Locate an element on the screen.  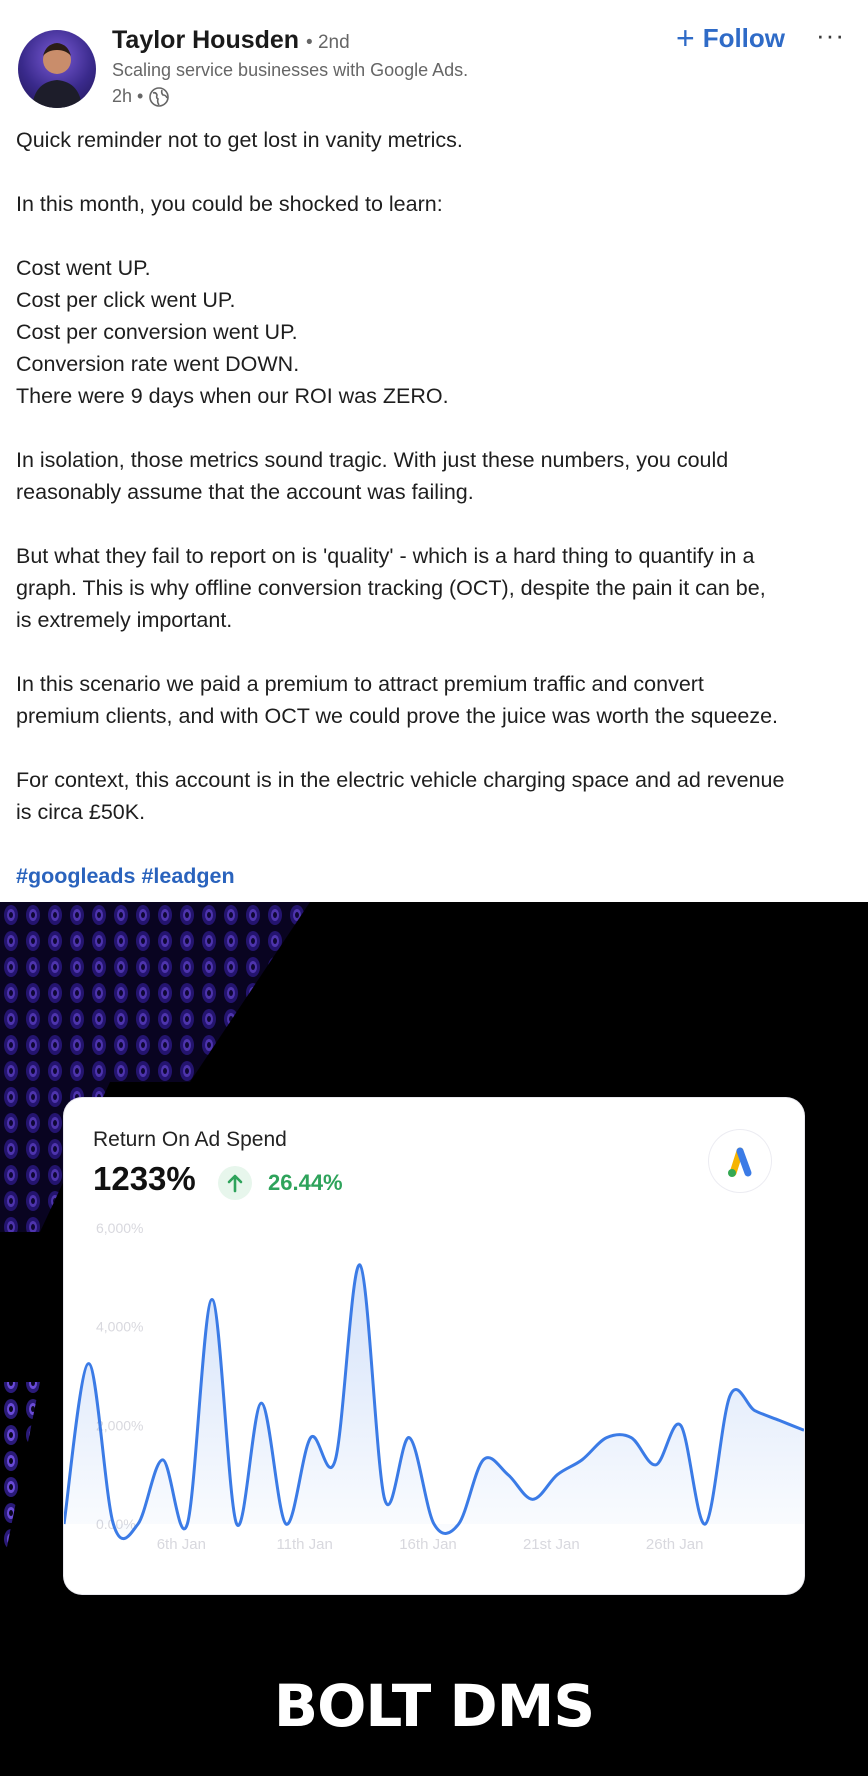
post-text-line: is circa £50K. is located at coordinates (81, 812).